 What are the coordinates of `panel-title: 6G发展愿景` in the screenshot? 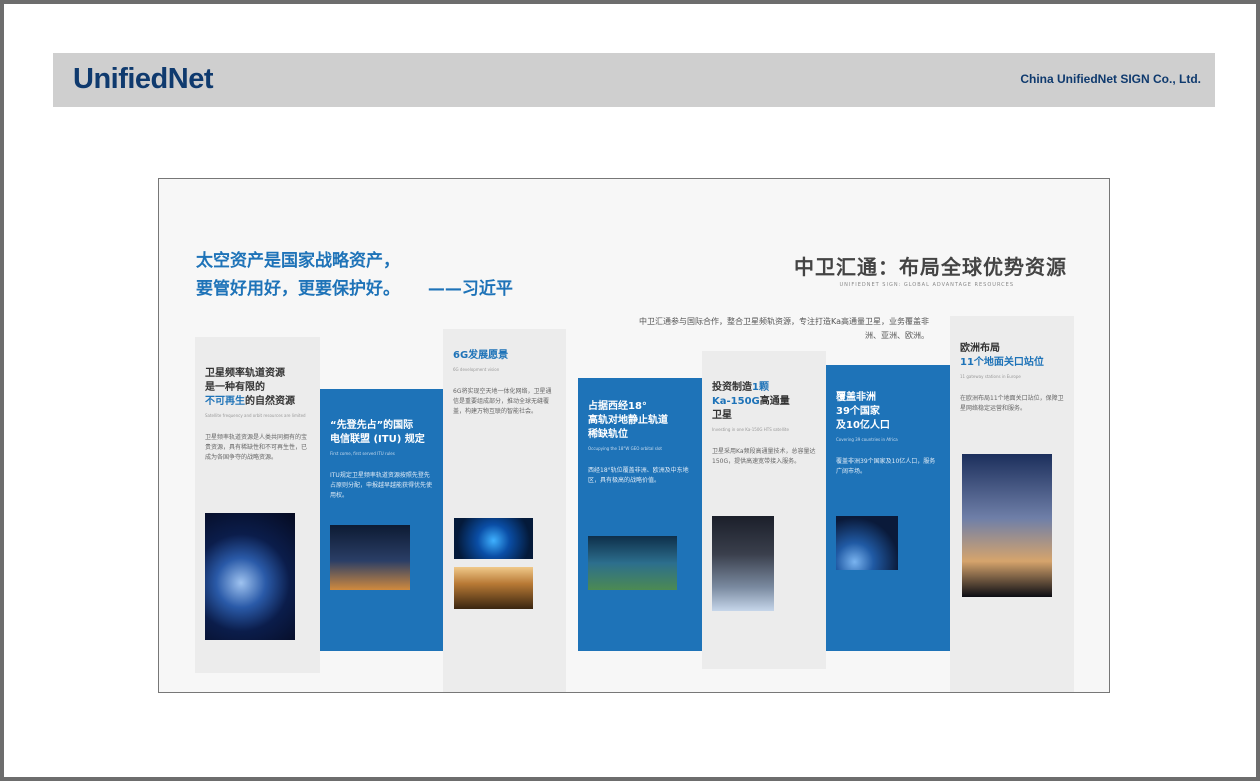 It's located at (504, 356).